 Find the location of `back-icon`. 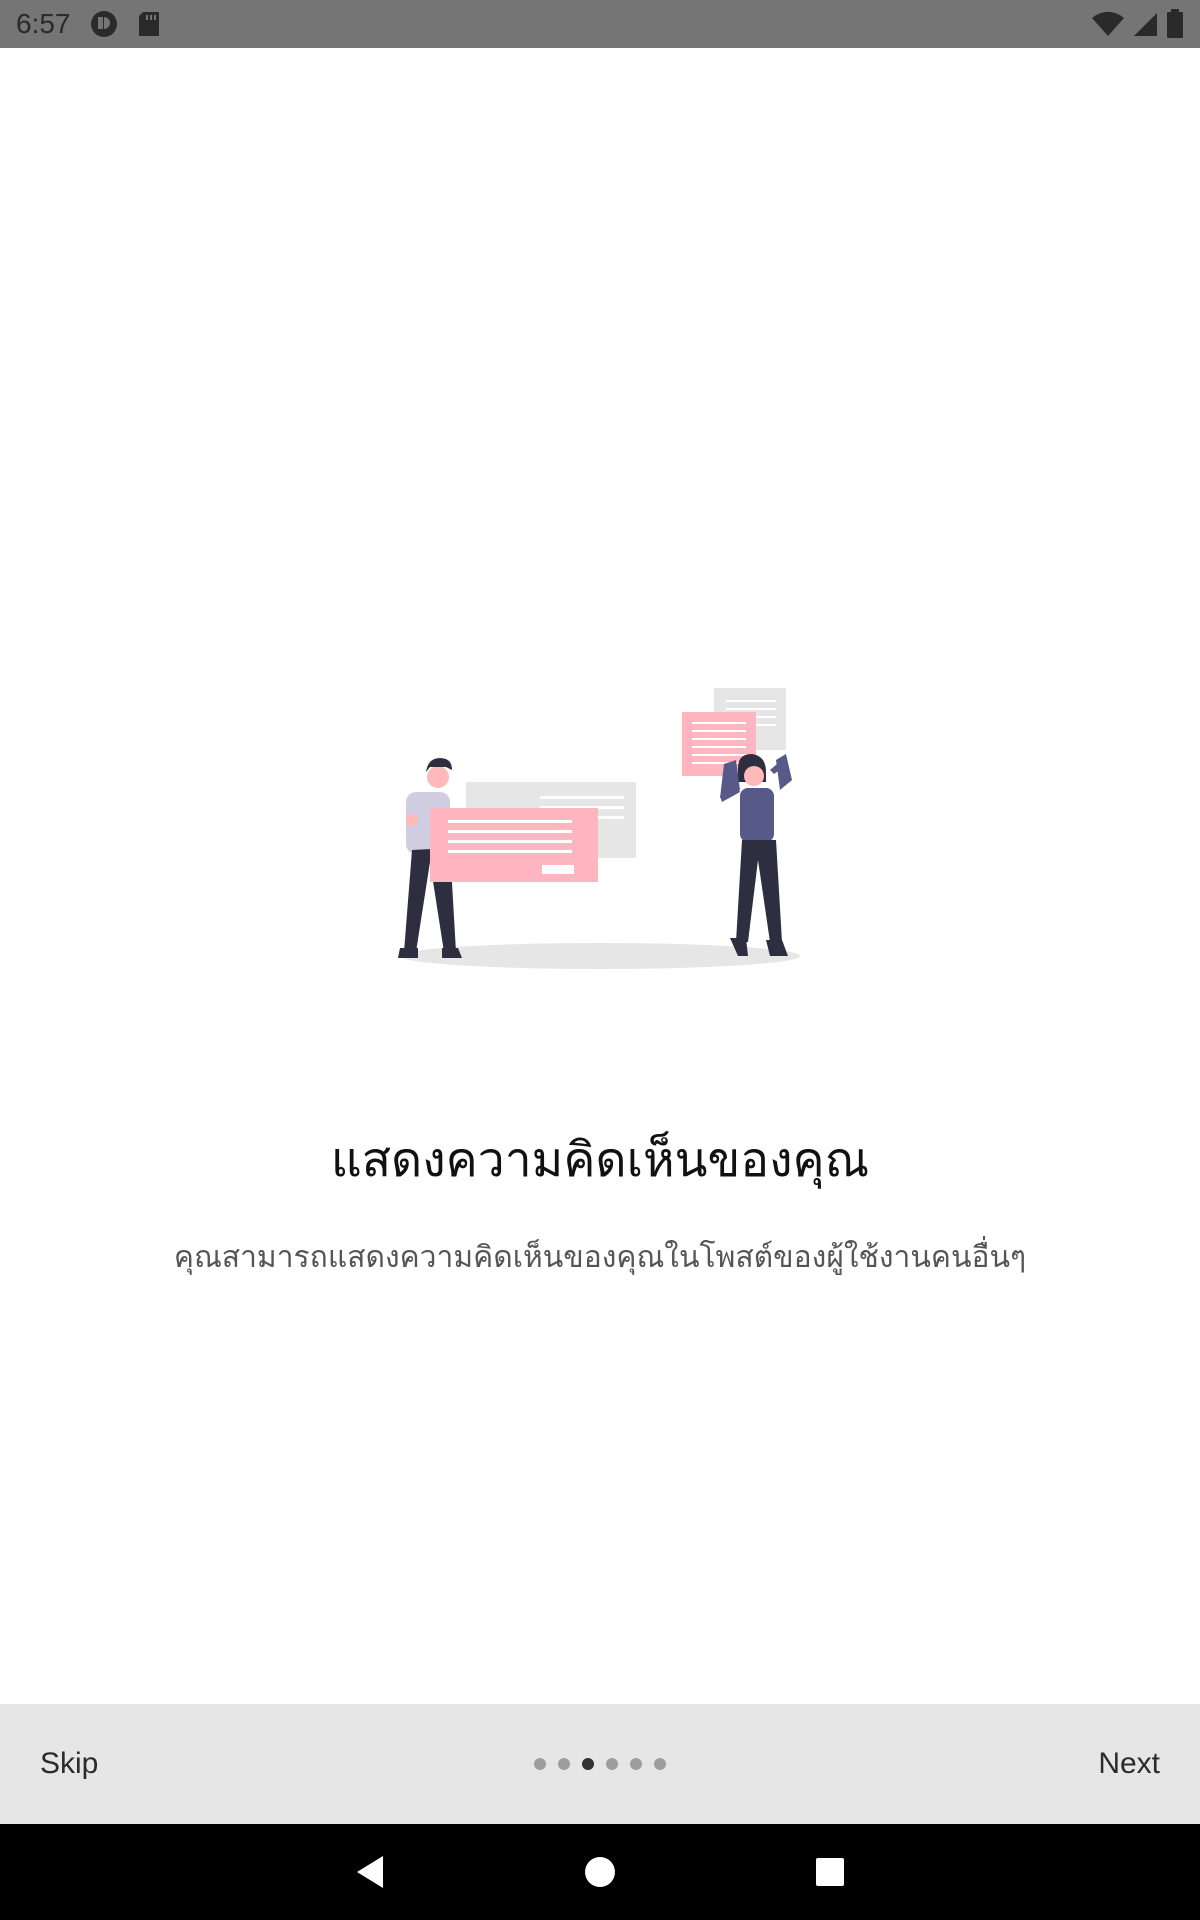

back-icon is located at coordinates (370, 1872).